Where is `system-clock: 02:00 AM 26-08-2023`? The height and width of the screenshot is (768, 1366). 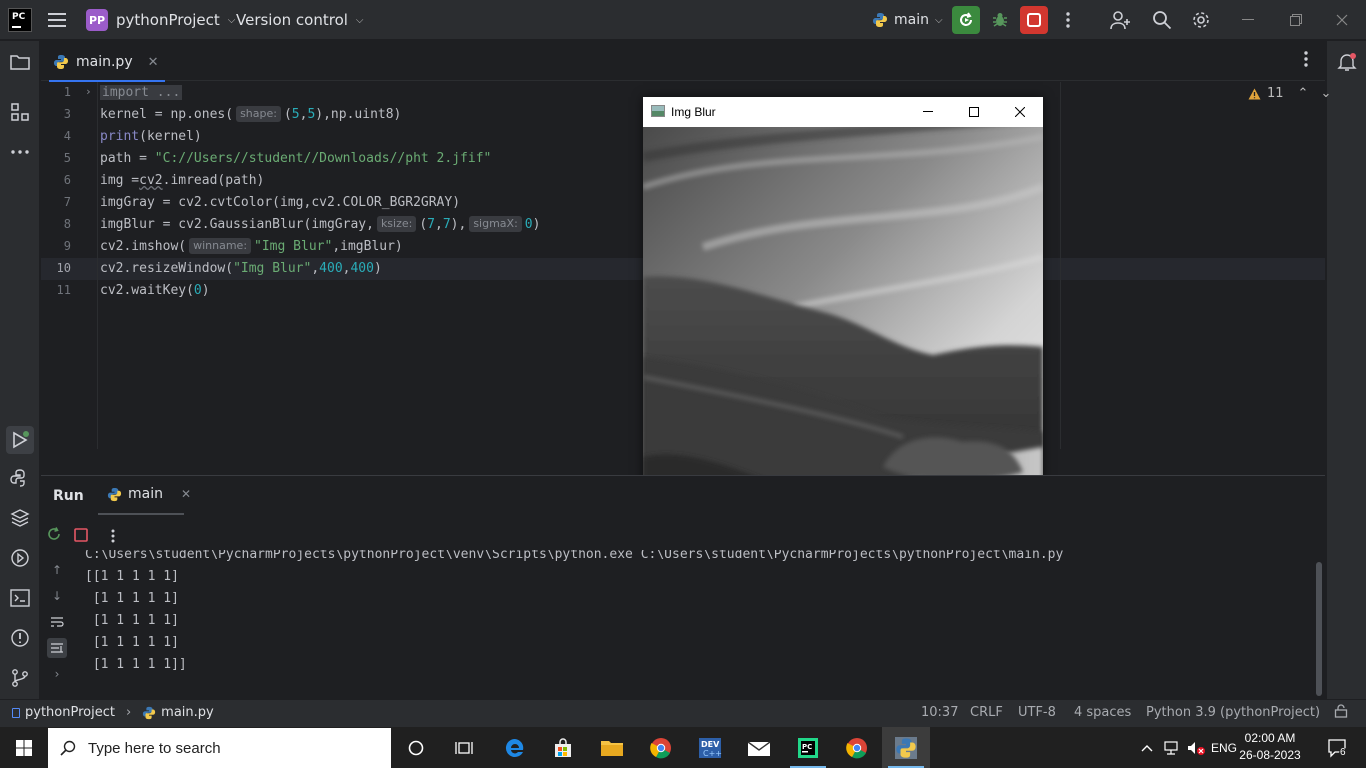
system-clock: 02:00 AM 26-08-2023 is located at coordinates (1270, 747).